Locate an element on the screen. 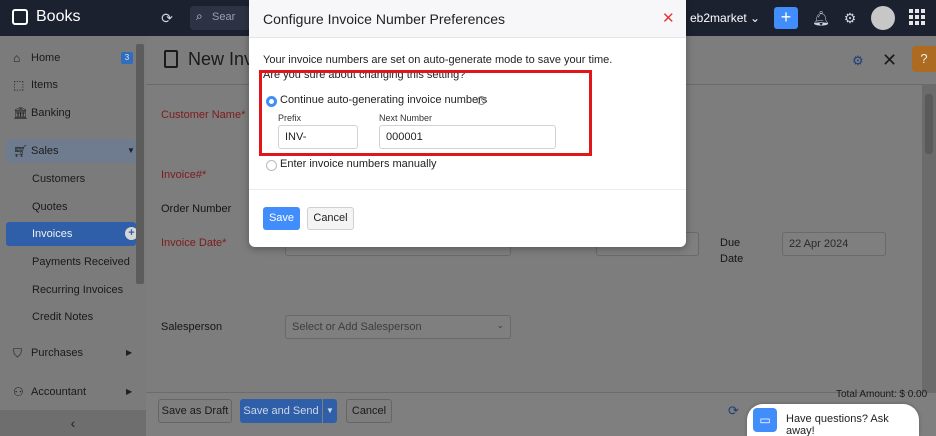 This screenshot has height=436, width=936. sidebar-item-label: Banking is located at coordinates (51, 113).